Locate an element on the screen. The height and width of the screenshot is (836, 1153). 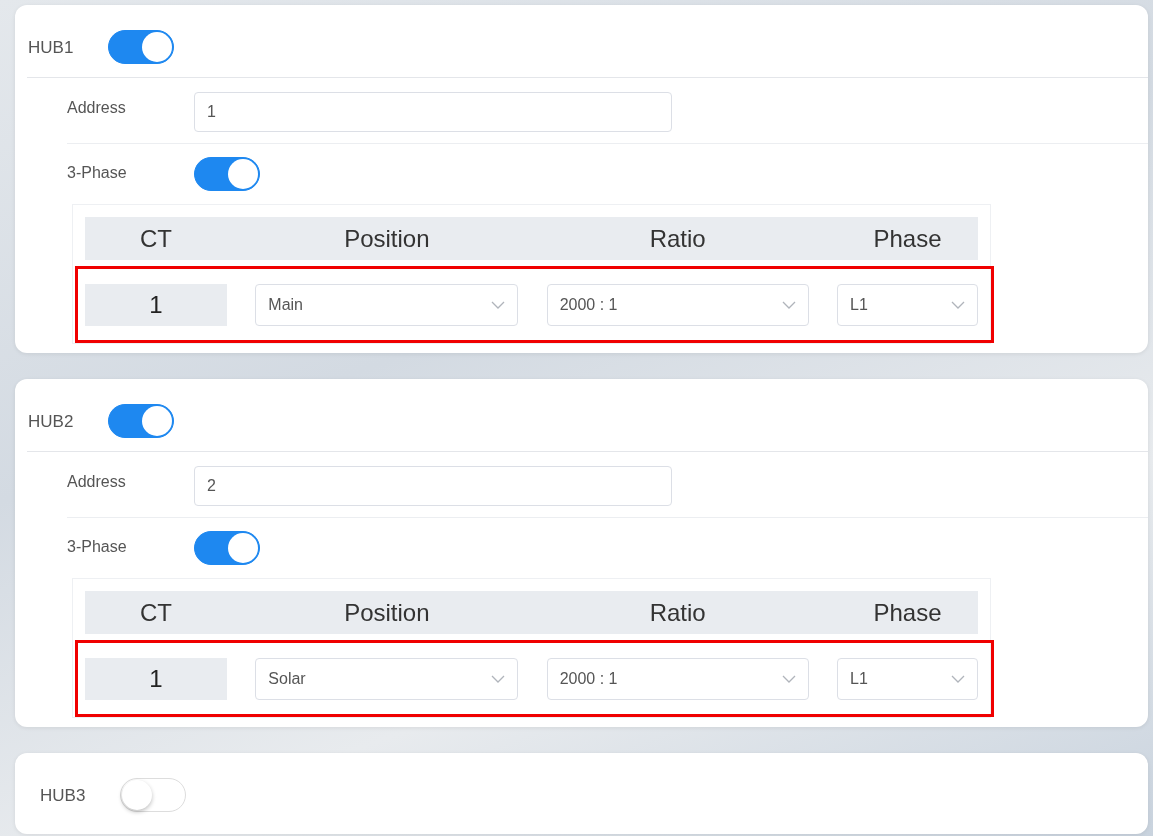
hub-title: HUB1 is located at coordinates (51, 48).